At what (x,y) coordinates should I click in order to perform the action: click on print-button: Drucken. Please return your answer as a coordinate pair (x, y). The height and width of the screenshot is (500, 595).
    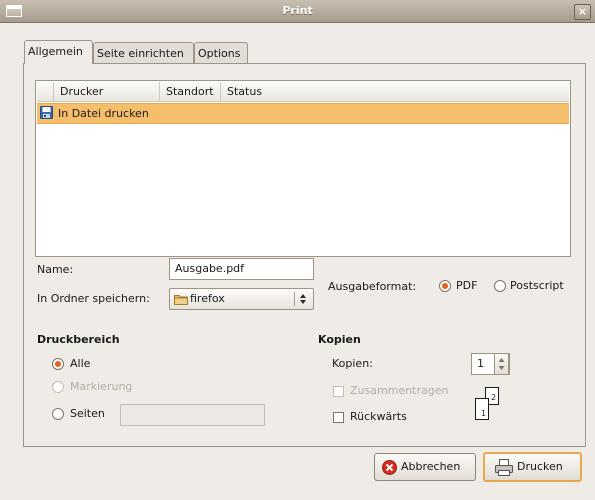
    Looking at the image, I should click on (532, 467).